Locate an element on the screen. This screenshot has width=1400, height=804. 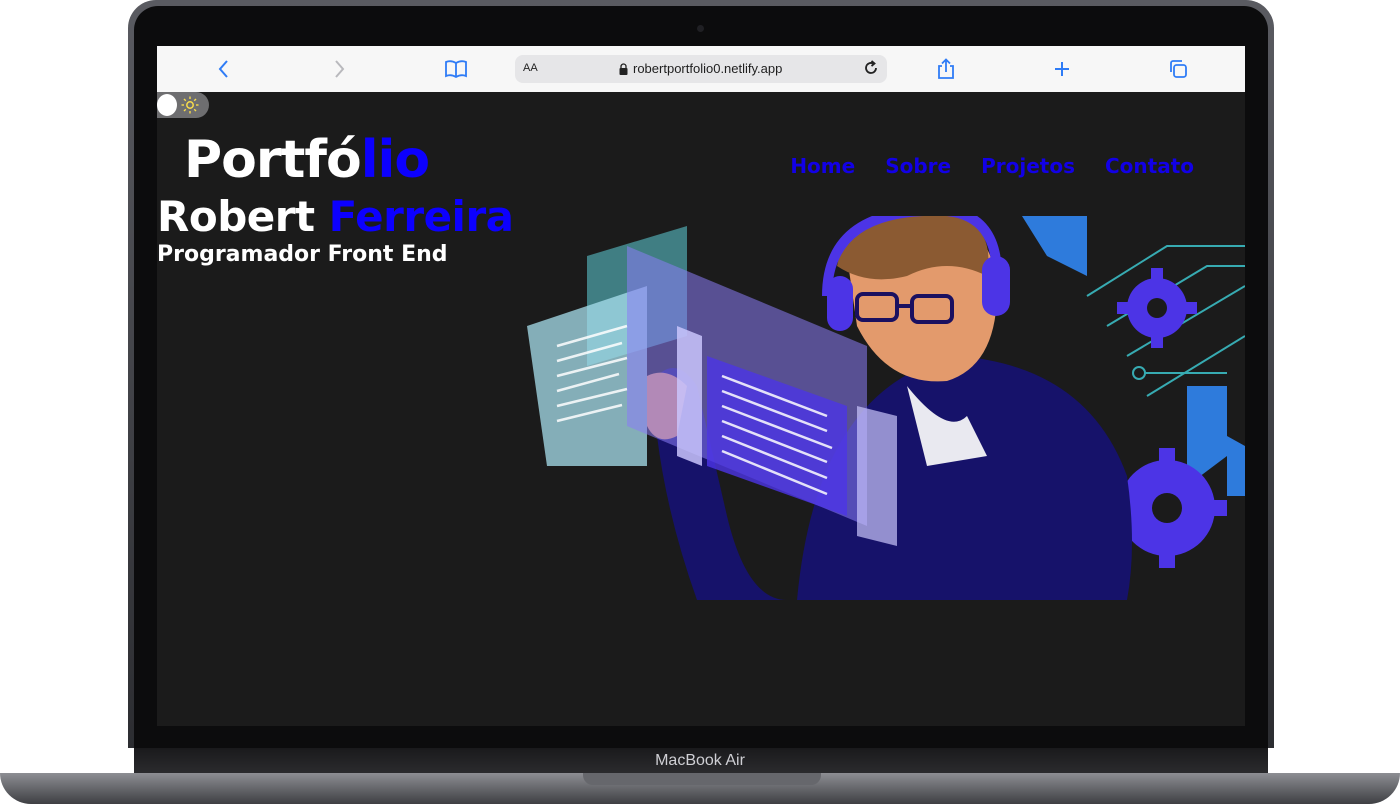
site-logo: Portfólio is located at coordinates (307, 160).